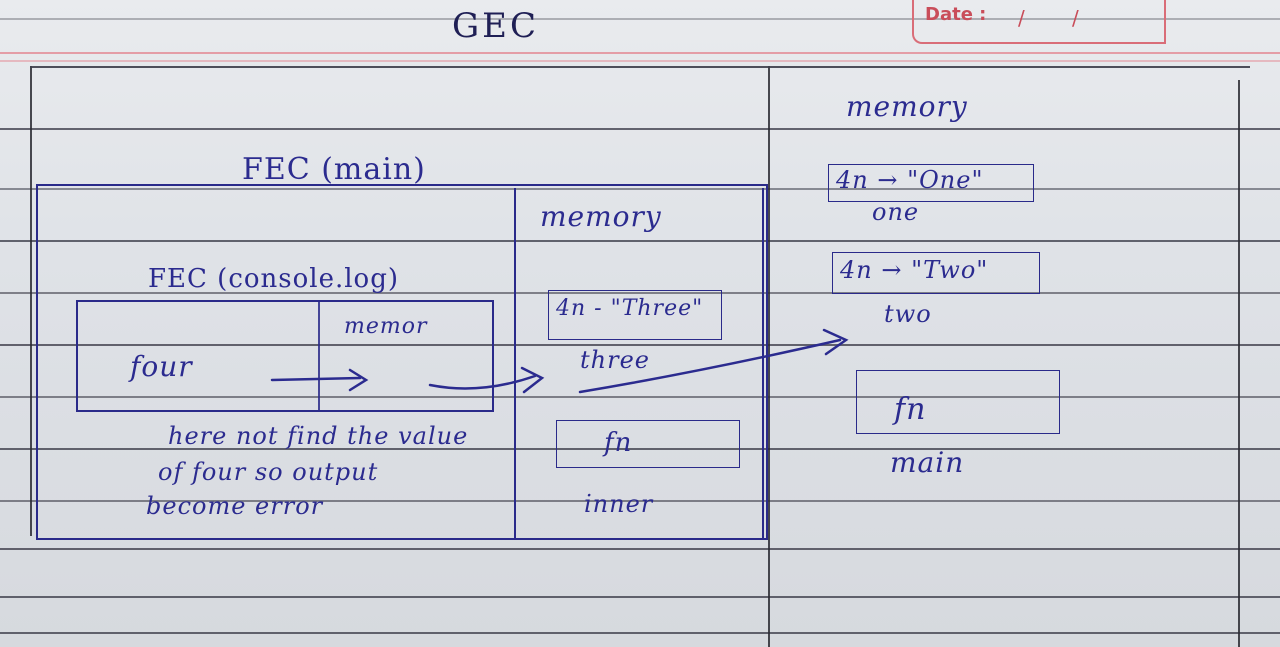  I want to click on arrow-to-global-memory, so click(710, 366).